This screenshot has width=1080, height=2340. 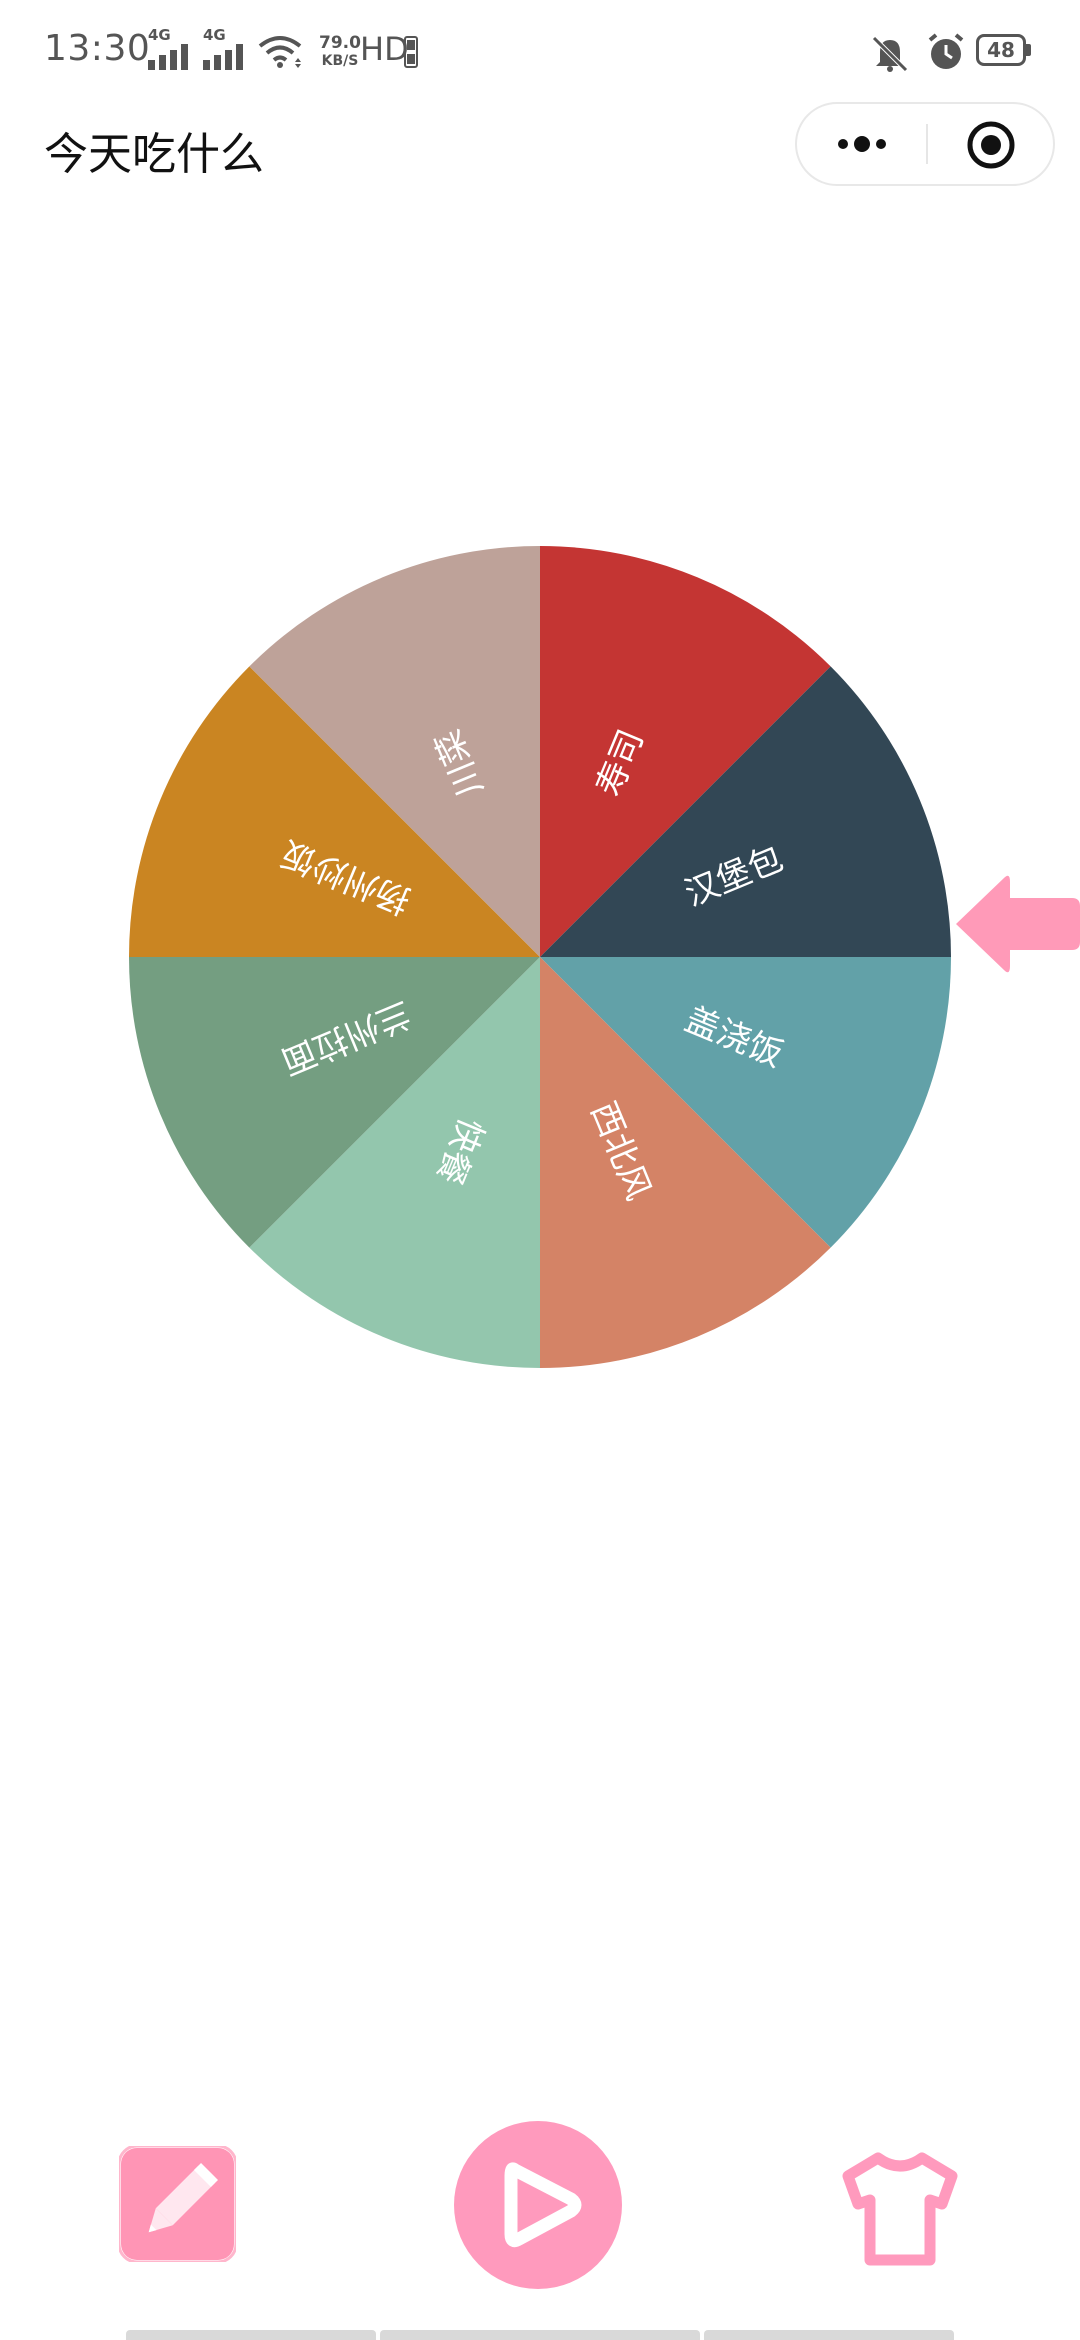 I want to click on mute-icon, so click(x=890, y=54).